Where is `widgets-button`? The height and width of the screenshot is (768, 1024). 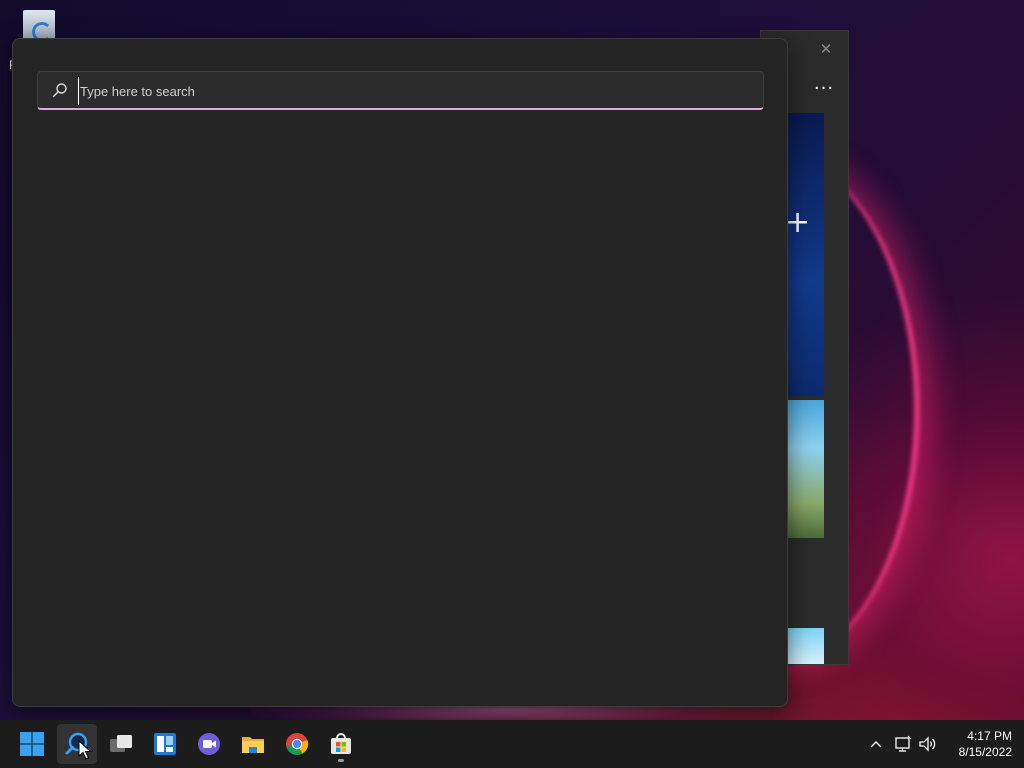
widgets-button is located at coordinates (165, 744).